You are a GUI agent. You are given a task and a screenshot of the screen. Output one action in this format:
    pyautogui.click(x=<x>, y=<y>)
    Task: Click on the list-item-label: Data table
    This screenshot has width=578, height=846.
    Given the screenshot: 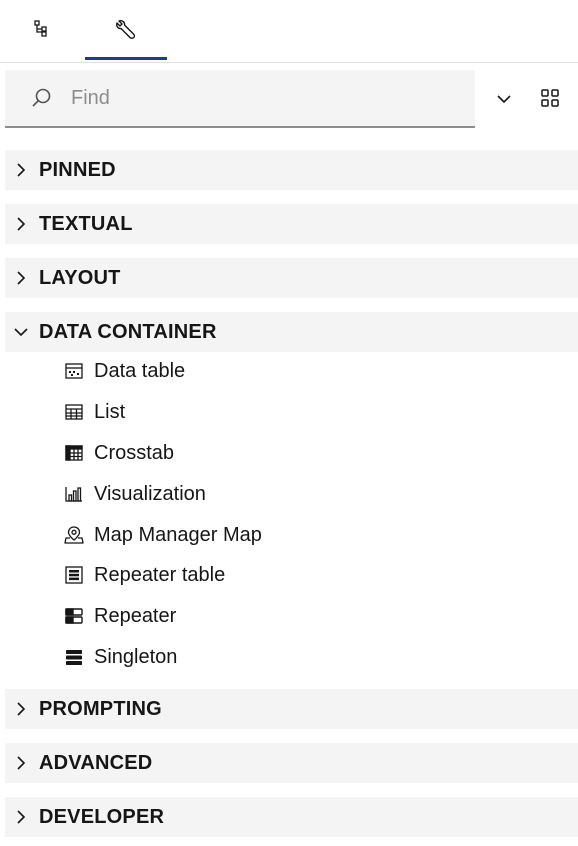 What is the action you would take?
    pyautogui.click(x=140, y=370)
    